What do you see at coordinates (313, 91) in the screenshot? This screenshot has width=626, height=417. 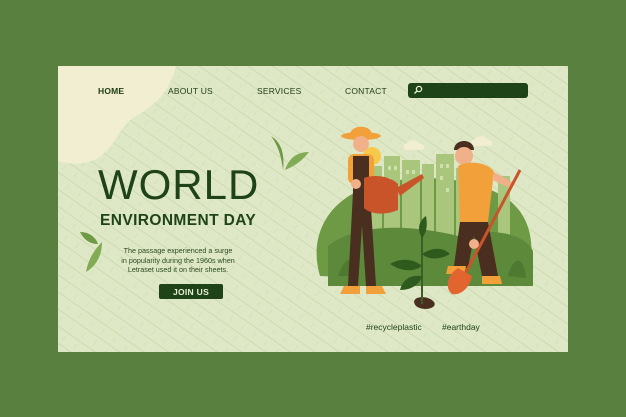 I see `top-navigation: HOME ABOUT US SERVICES CONTACT` at bounding box center [313, 91].